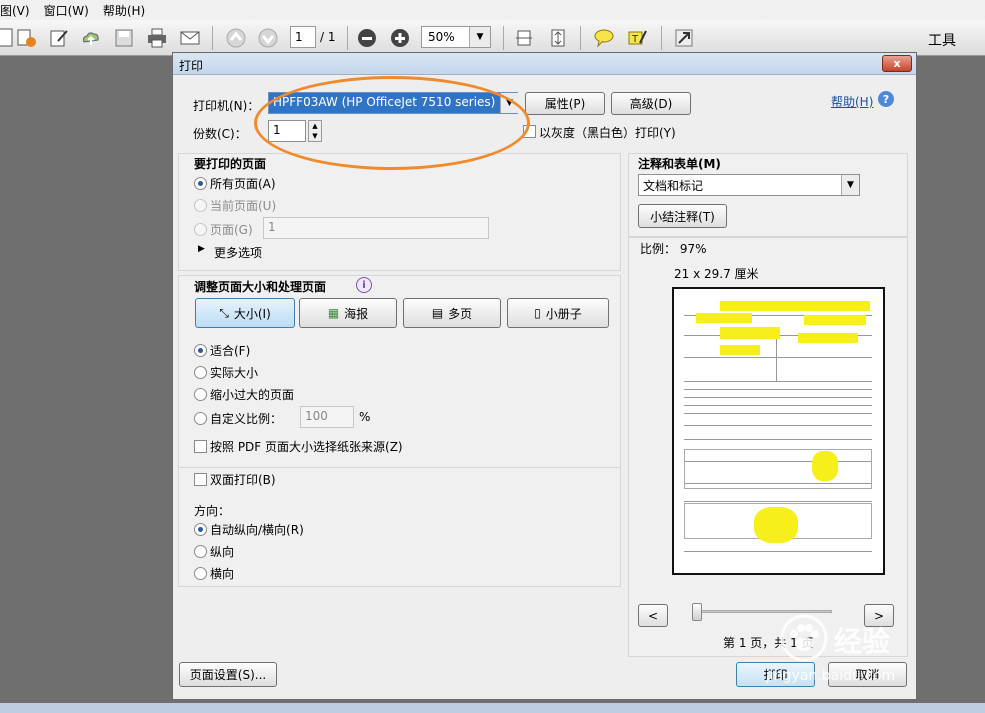 The image size is (985, 713). What do you see at coordinates (234, 373) in the screenshot?
I see `actual-size-label: 实际大小` at bounding box center [234, 373].